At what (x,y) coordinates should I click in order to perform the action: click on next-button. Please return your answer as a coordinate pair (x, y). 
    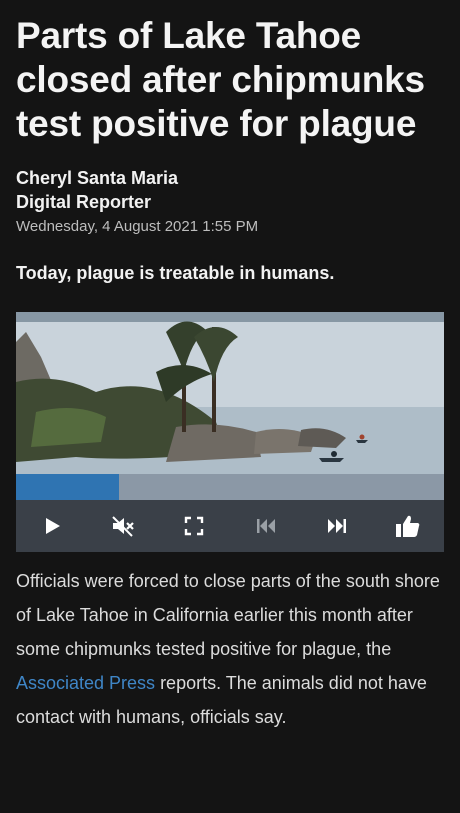
    Looking at the image, I should click on (337, 526).